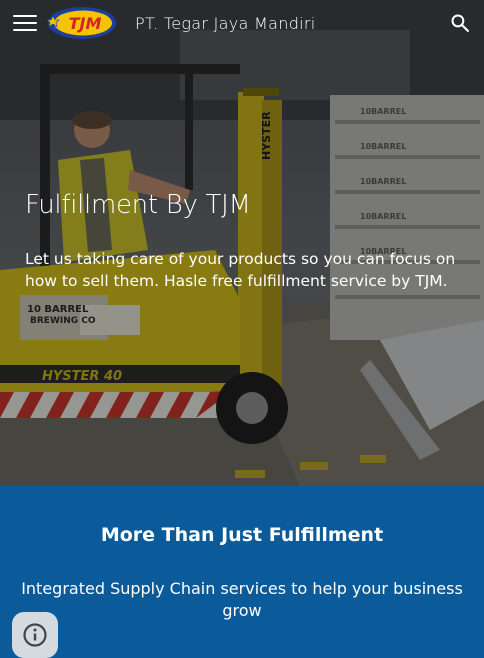  Describe the element at coordinates (85, 23) in the screenshot. I see `svg-text: TJM` at that location.